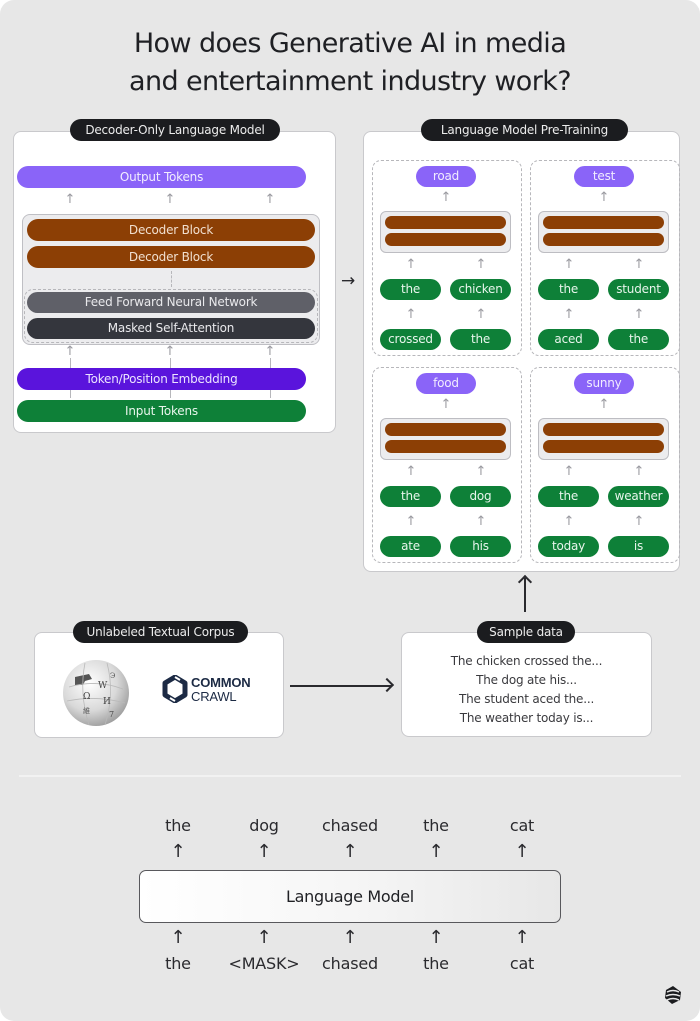  Describe the element at coordinates (221, 682) in the screenshot. I see `common-crawl-word-1: COMMON` at that location.